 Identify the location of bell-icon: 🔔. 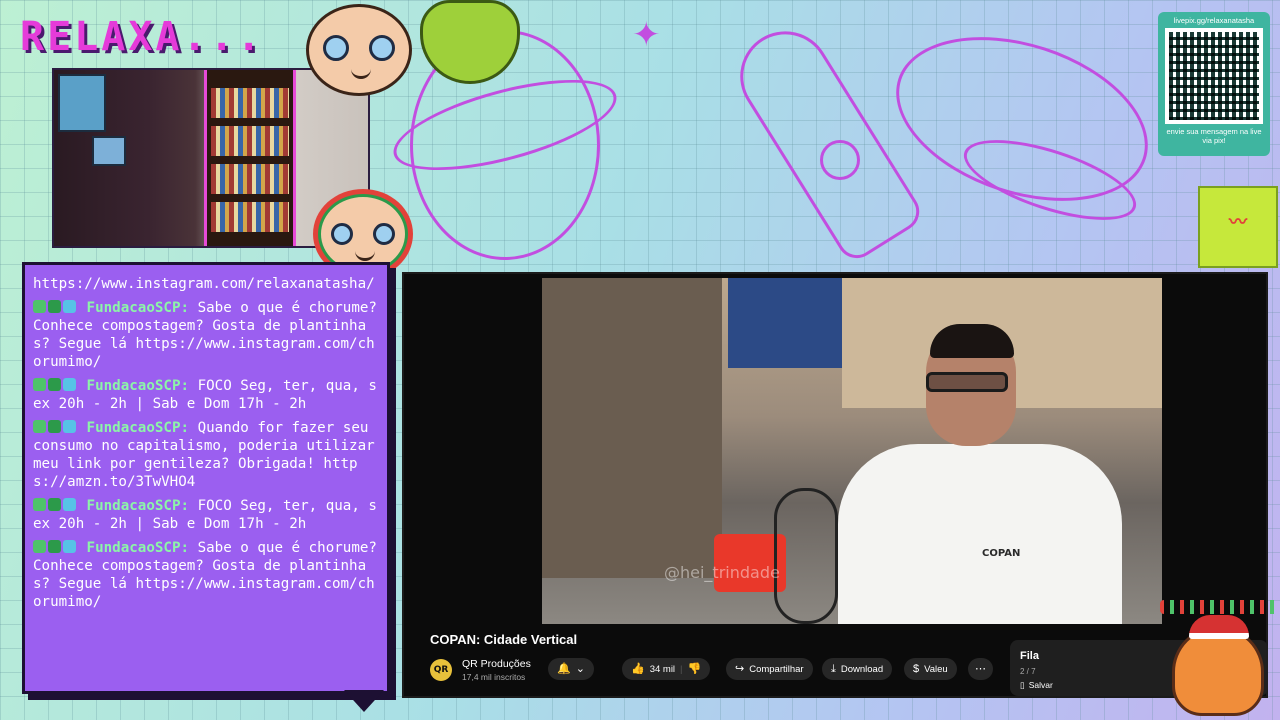
(564, 668).